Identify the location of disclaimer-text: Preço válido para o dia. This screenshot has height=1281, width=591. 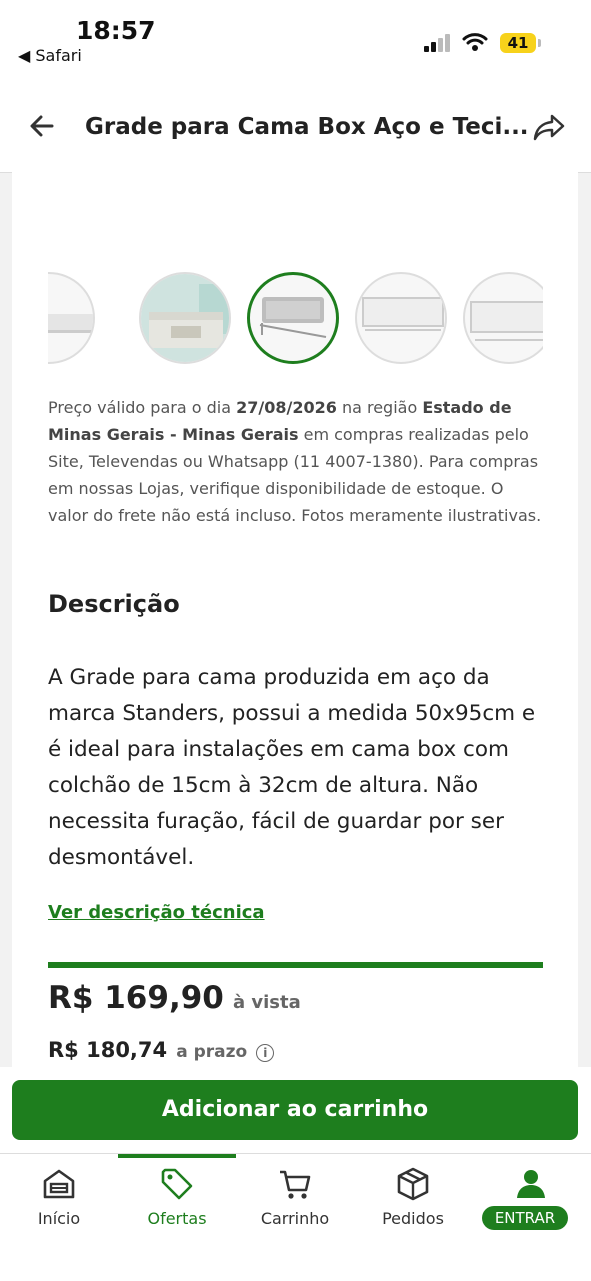
(142, 407).